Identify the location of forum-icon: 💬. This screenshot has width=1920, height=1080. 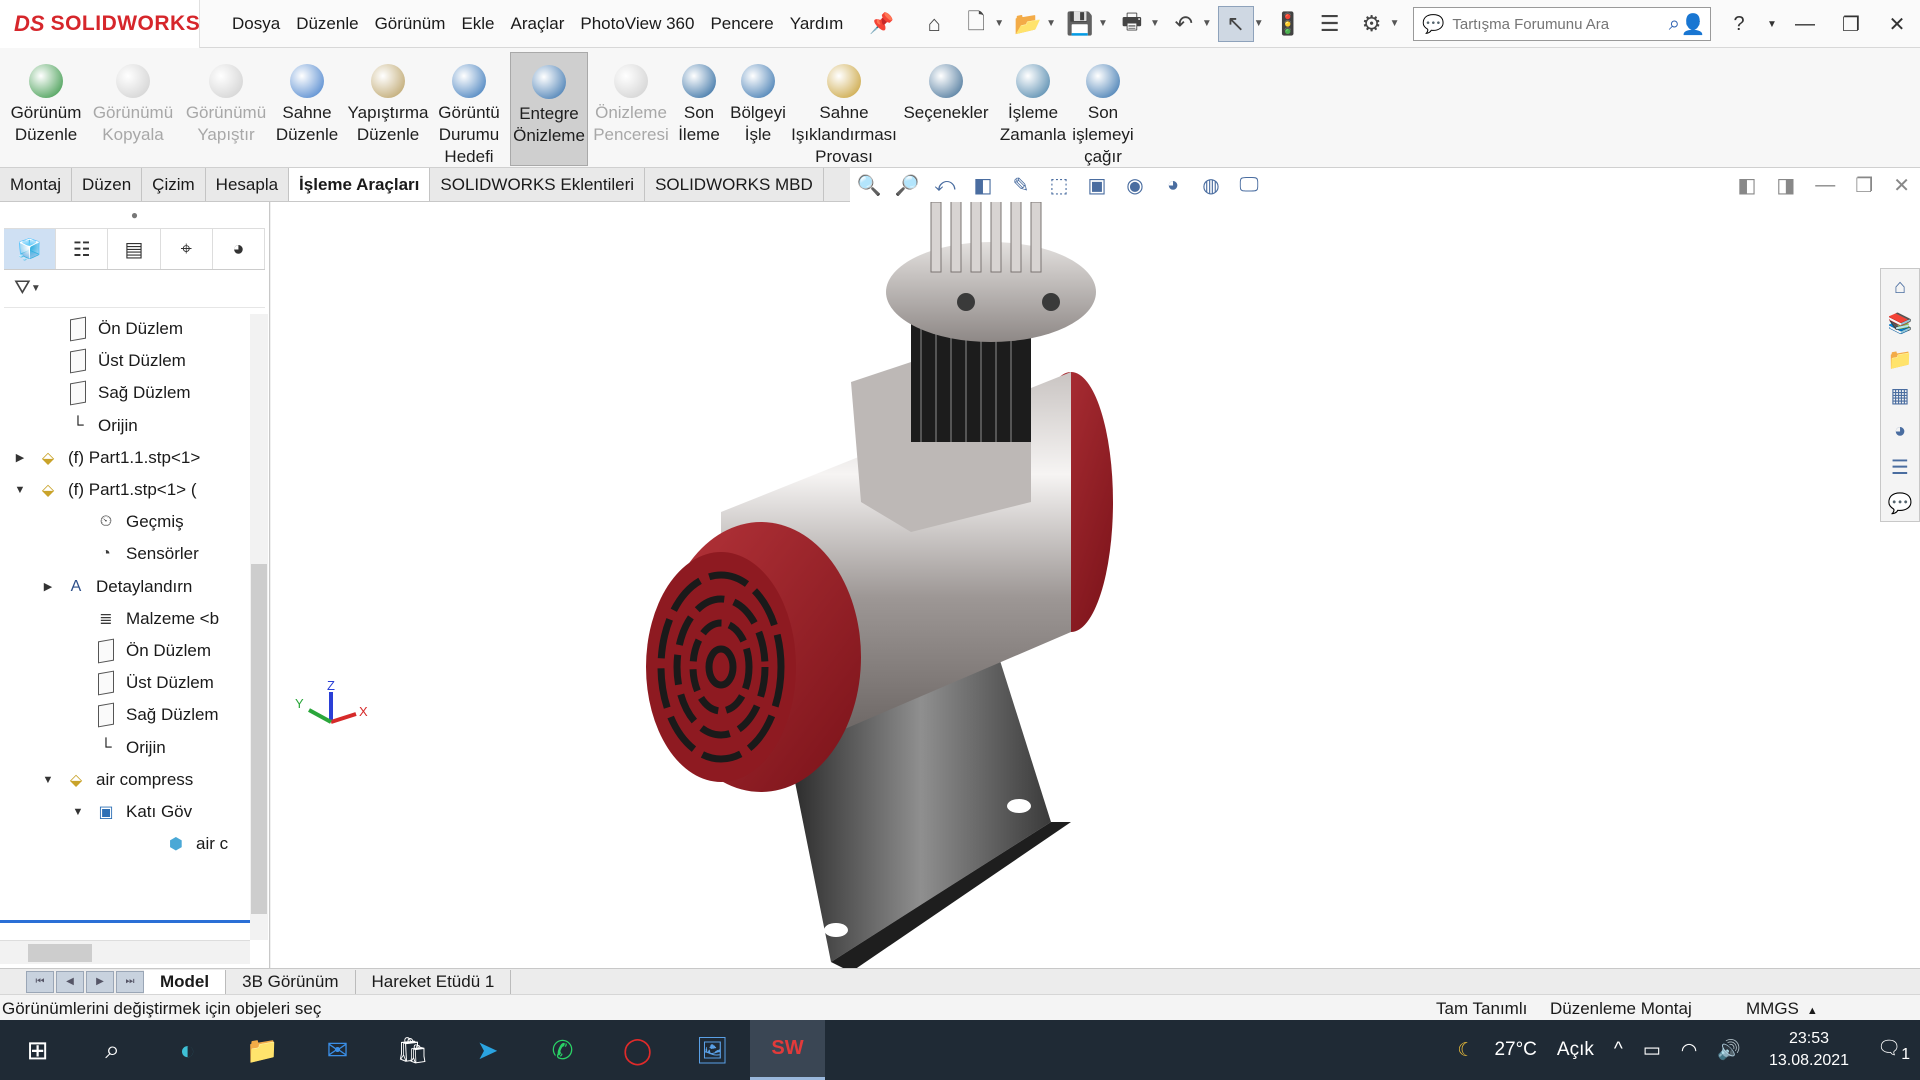
(1900, 503).